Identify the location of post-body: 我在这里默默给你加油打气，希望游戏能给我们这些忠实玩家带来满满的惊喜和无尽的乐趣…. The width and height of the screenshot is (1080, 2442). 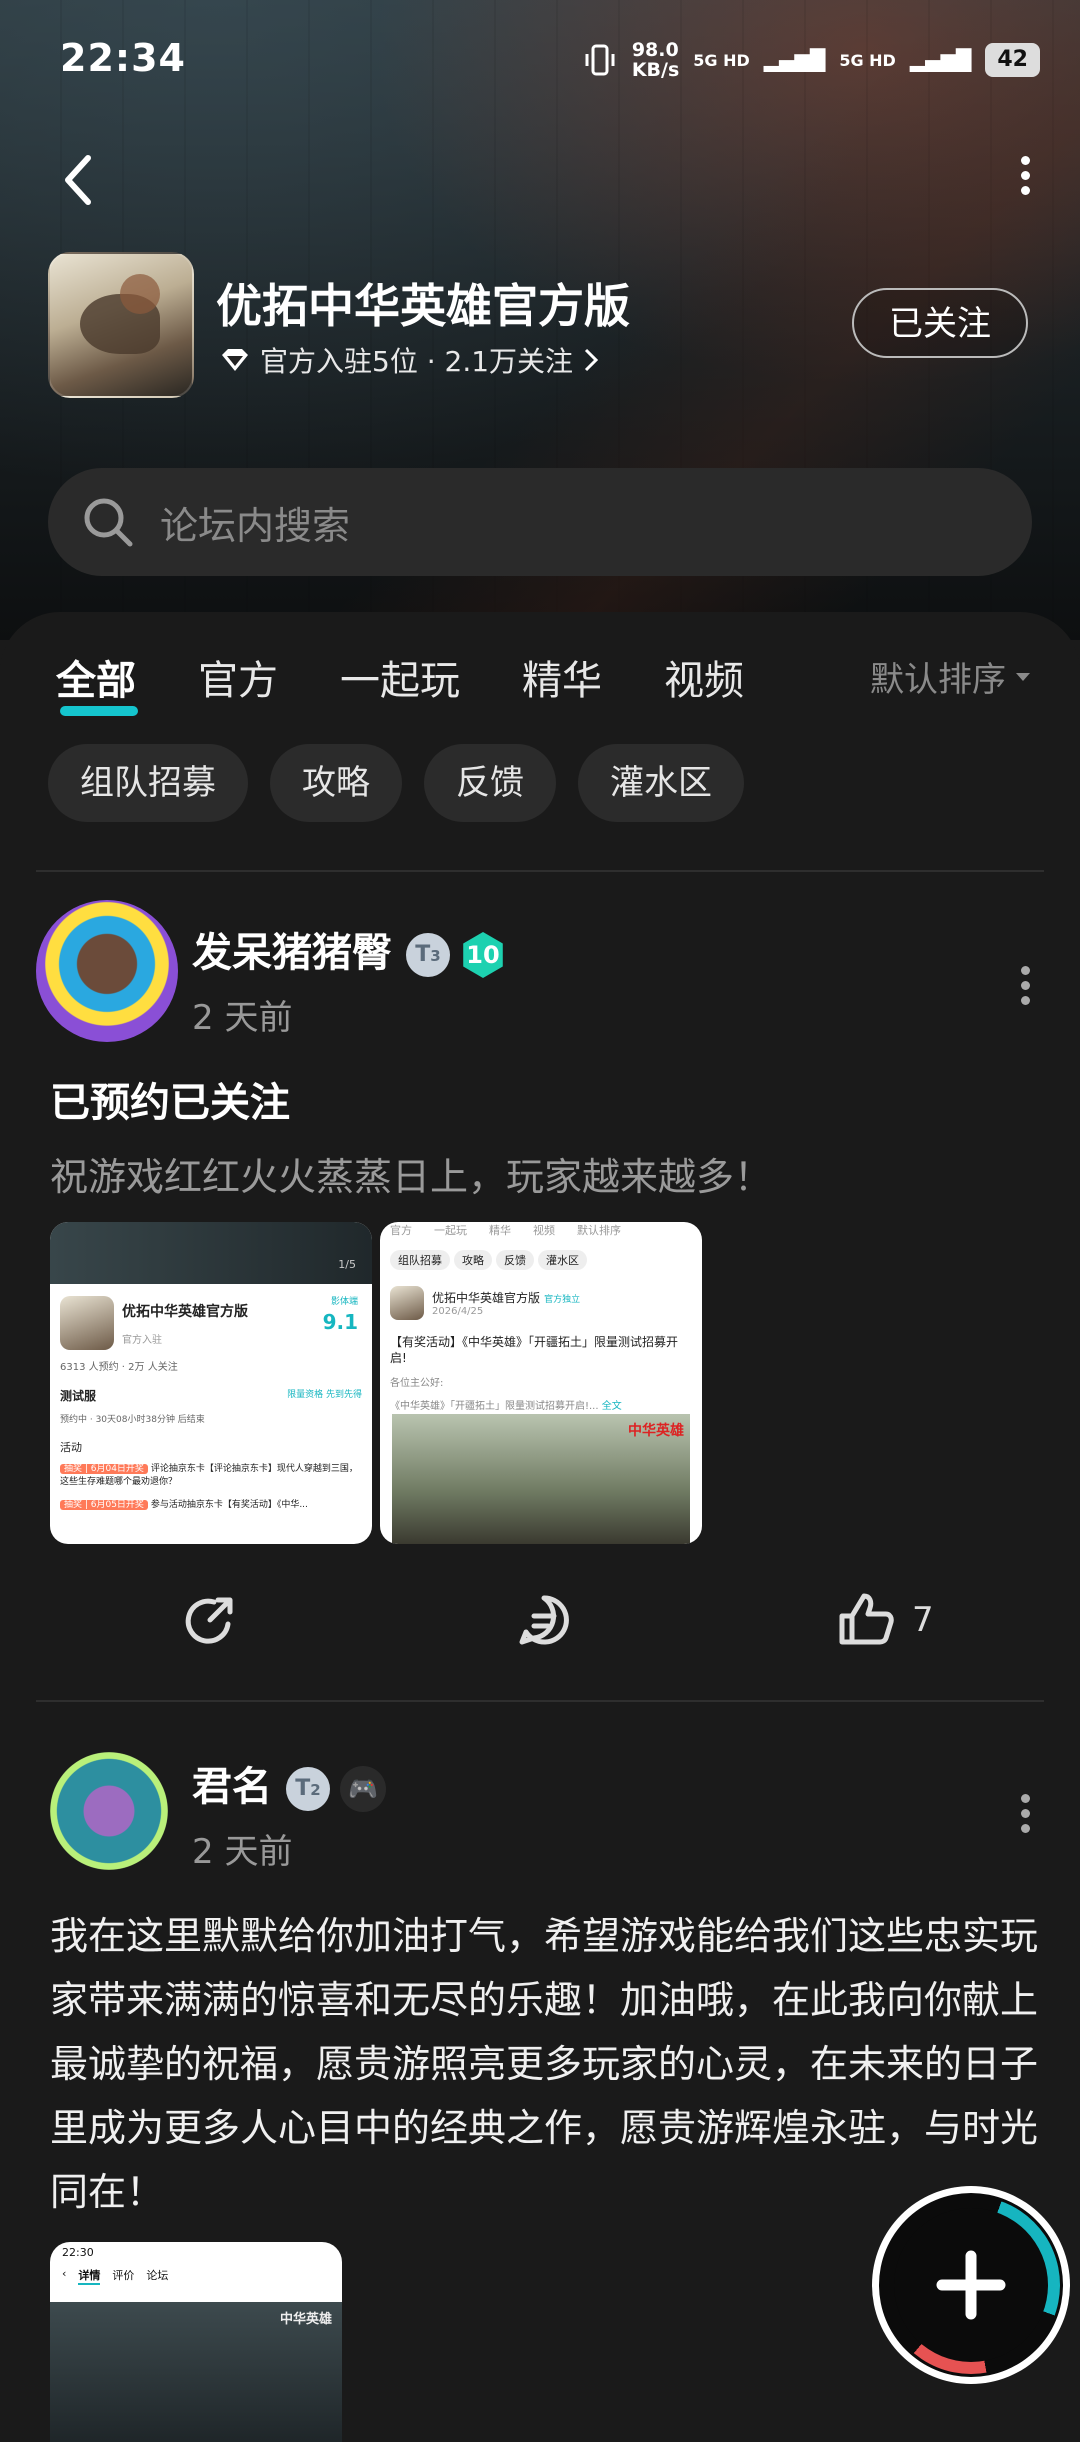
(544, 2064).